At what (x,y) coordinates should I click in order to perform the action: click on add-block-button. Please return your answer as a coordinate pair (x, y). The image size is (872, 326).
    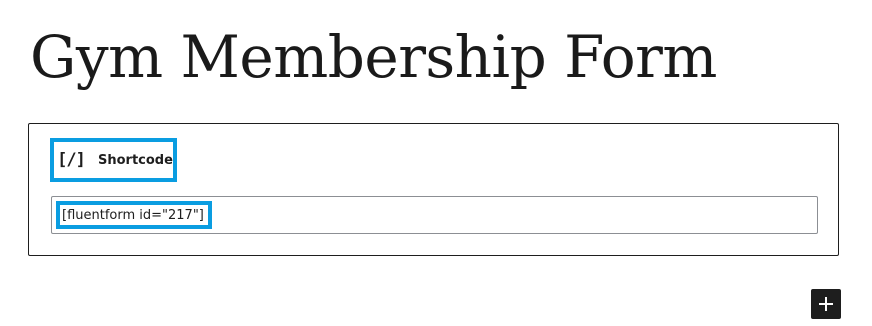
    Looking at the image, I should click on (826, 304).